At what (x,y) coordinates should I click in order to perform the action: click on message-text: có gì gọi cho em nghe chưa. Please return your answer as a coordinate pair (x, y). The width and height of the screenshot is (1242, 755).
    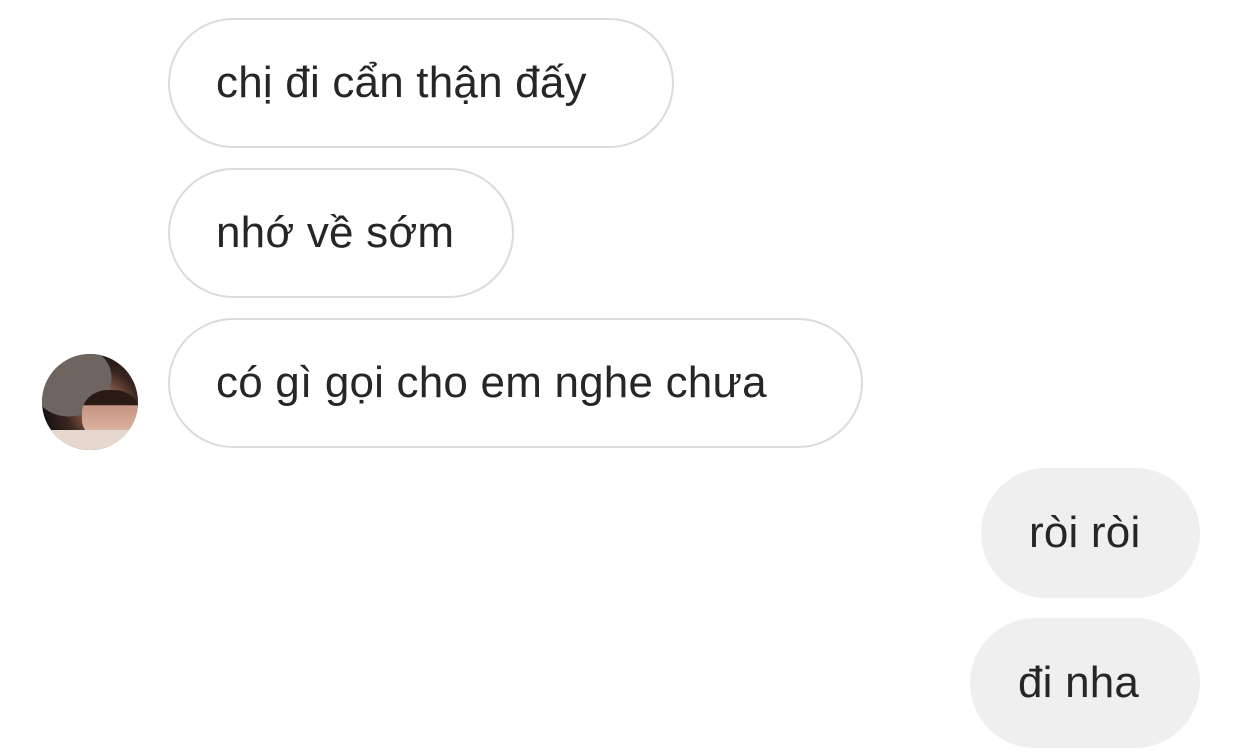
    Looking at the image, I should click on (491, 382).